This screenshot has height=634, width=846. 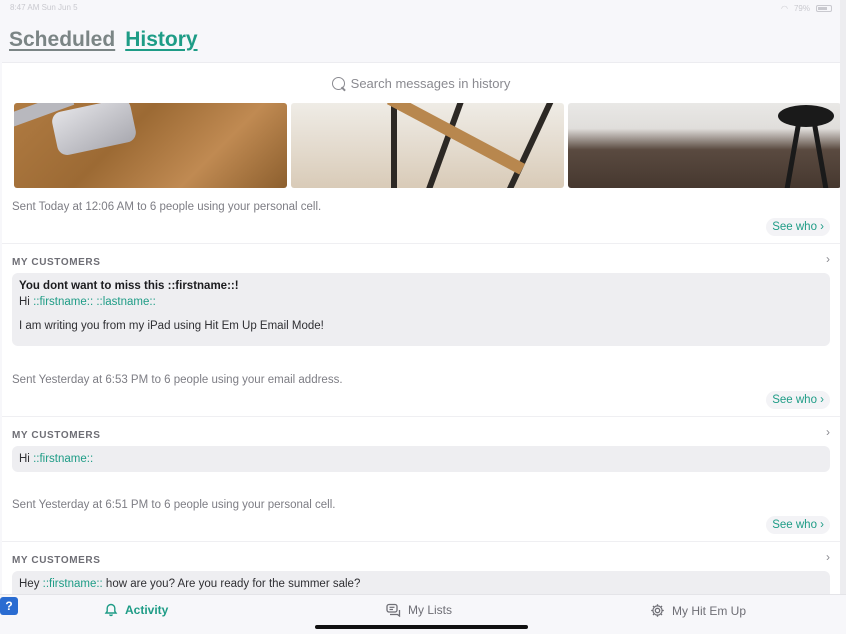 I want to click on battery-icon, so click(x=824, y=8).